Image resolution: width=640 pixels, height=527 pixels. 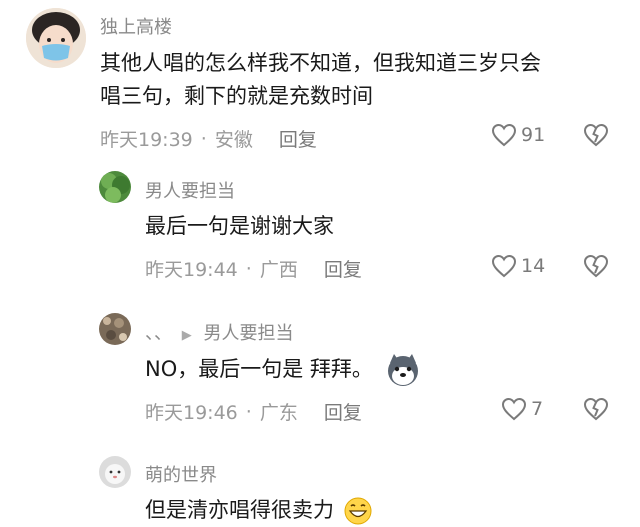 What do you see at coordinates (518, 266) in the screenshot?
I see `like-button: 14` at bounding box center [518, 266].